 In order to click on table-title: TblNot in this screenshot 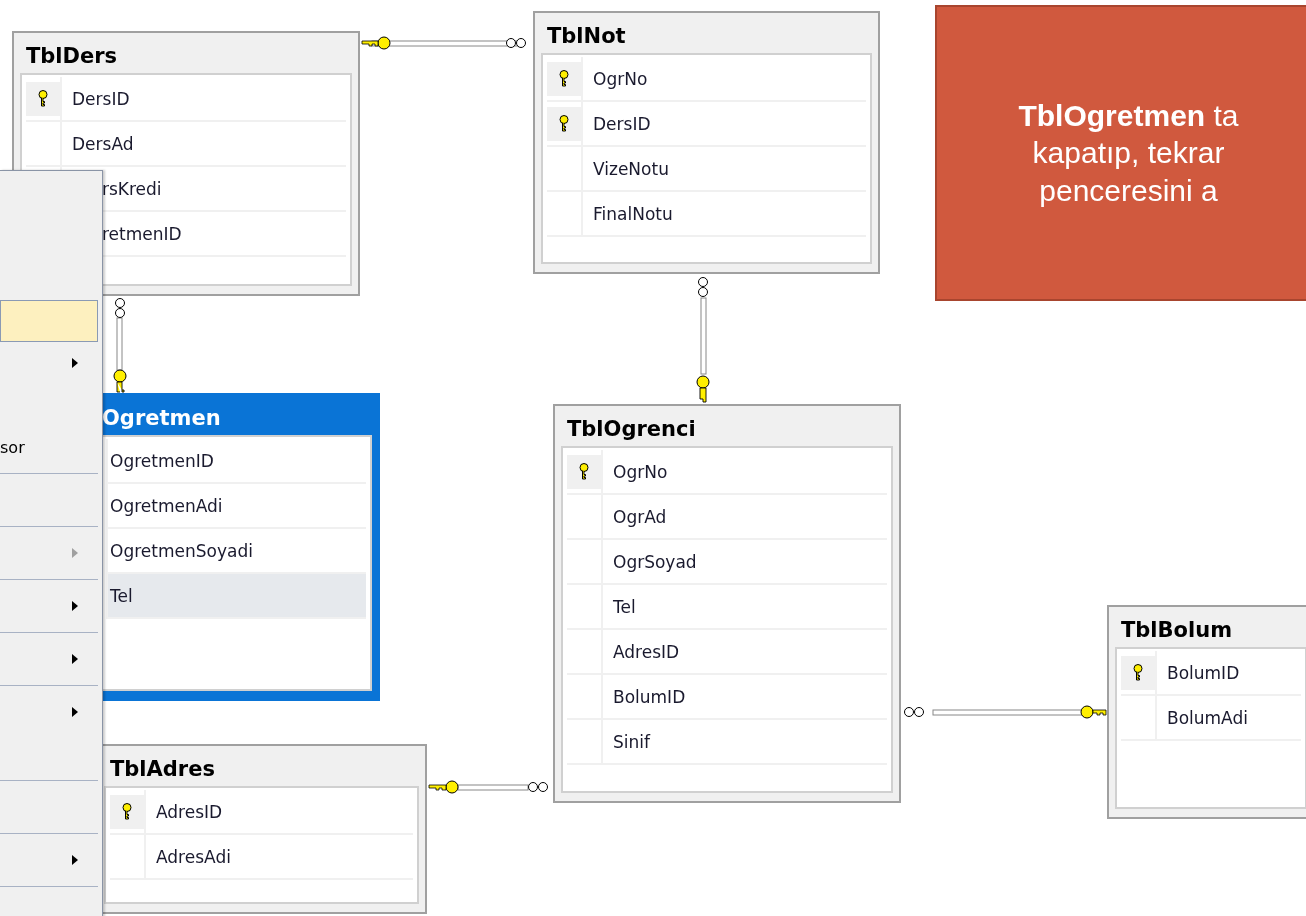, I will do `click(586, 36)`.